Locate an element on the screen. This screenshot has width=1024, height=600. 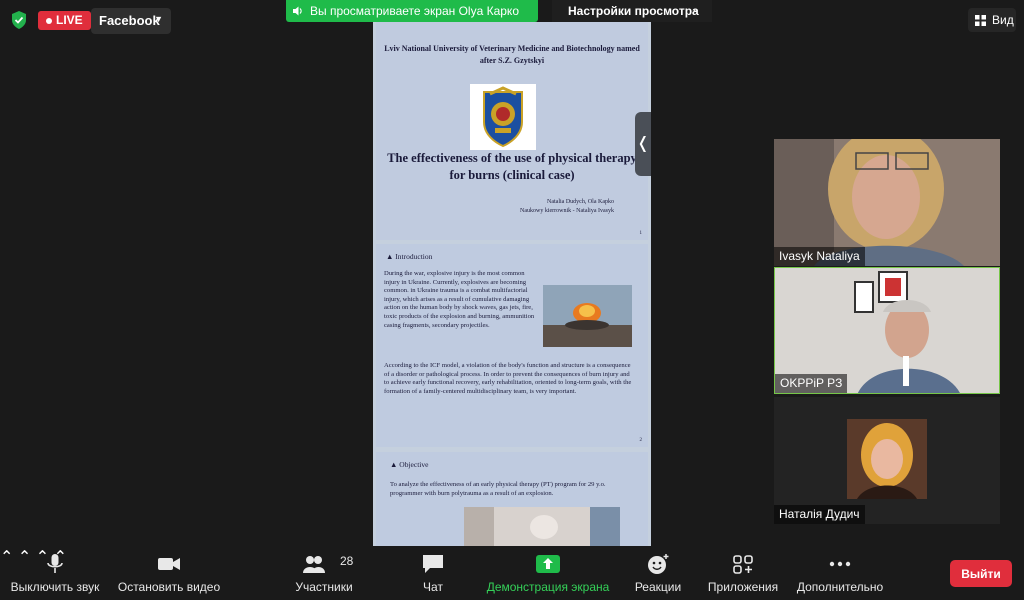
reactions-button: Реакции is located at coordinates (658, 573).